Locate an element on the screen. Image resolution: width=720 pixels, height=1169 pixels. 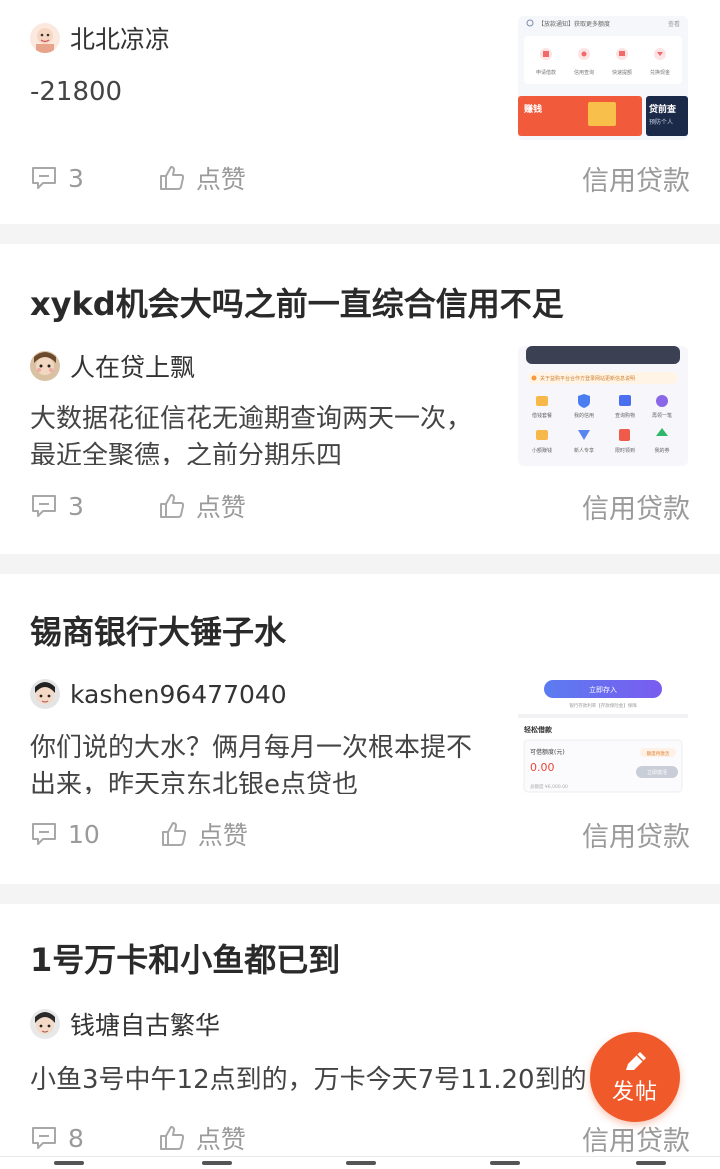
author-row: 北北凉凉 is located at coordinates (100, 38).